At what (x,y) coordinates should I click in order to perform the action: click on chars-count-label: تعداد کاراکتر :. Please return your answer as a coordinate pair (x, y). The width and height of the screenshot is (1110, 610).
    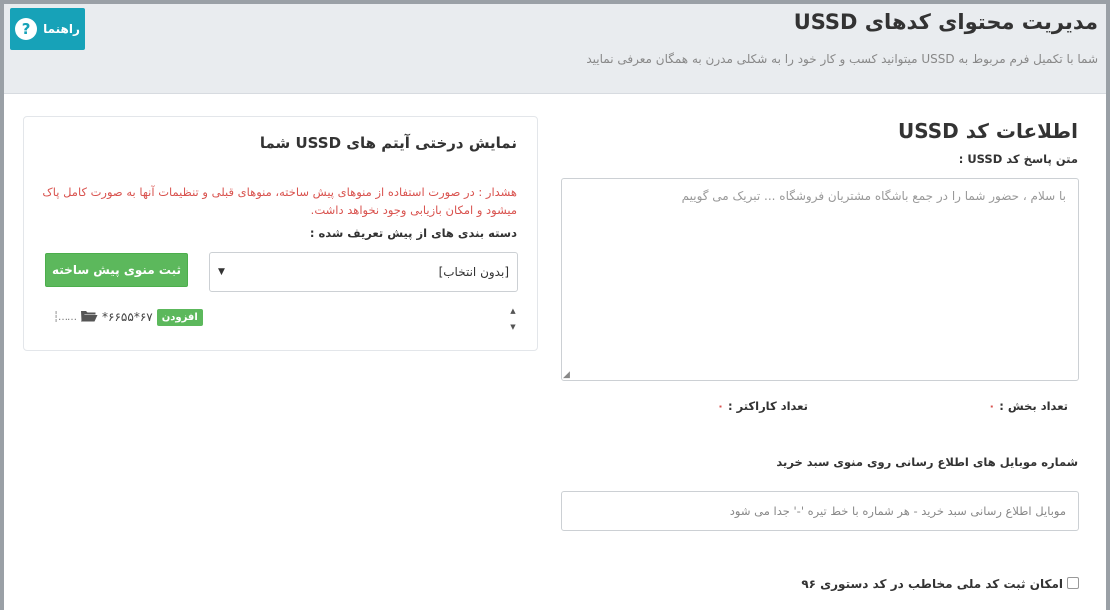
    Looking at the image, I should click on (767, 406).